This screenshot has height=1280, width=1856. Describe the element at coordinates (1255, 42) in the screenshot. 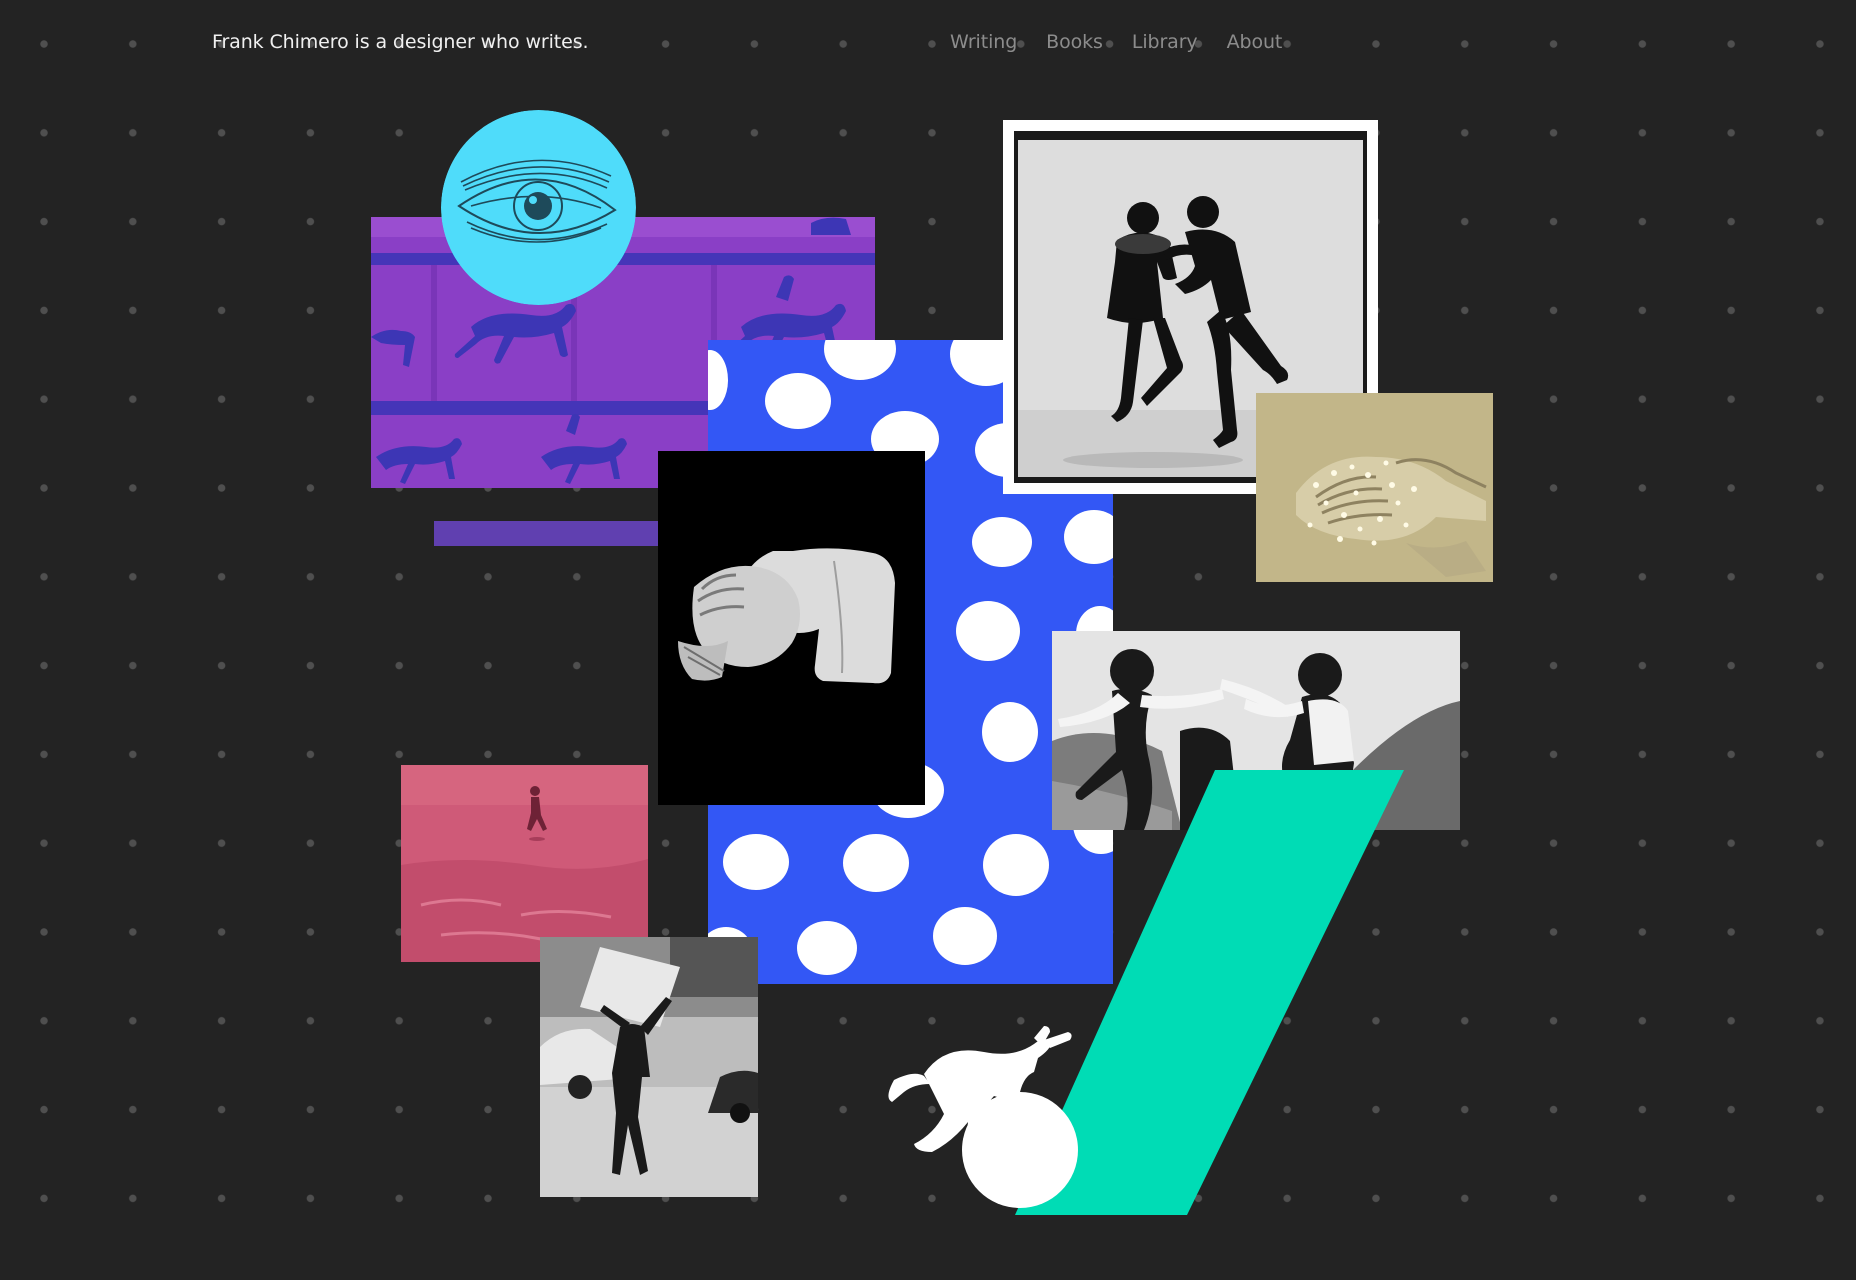

I see `nav-about: About` at that location.